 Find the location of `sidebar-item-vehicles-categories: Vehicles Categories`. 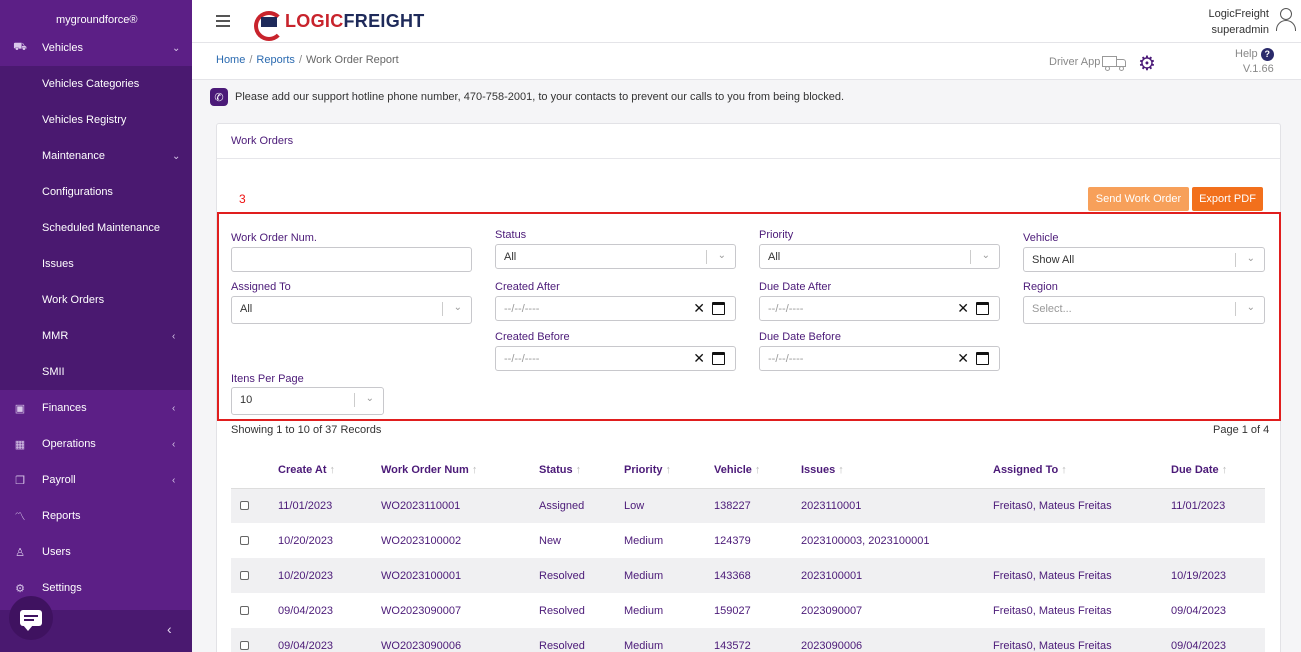

sidebar-item-vehicles-categories: Vehicles Categories is located at coordinates (96, 84).